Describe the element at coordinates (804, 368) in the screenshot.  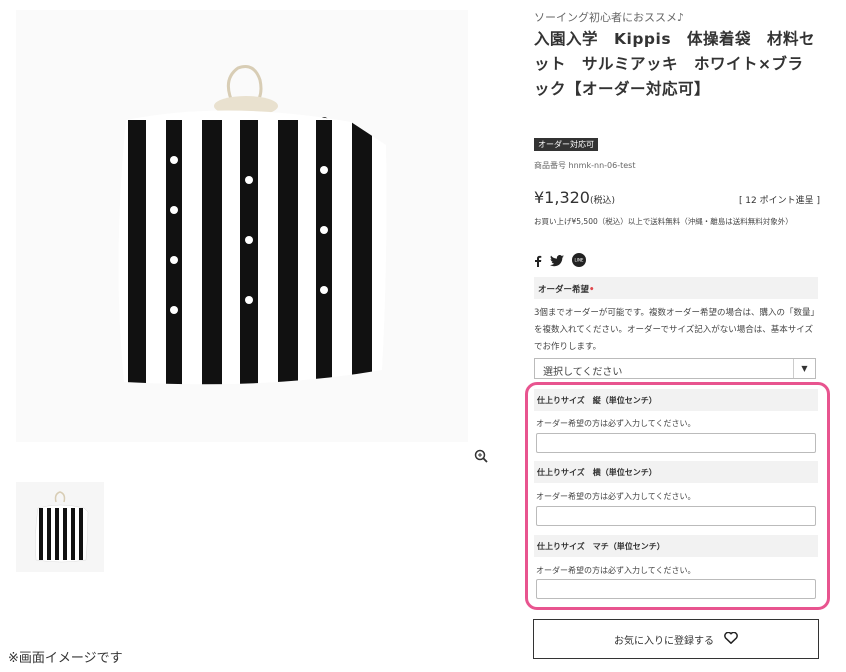
I see `chevron-down-icon: ▼` at that location.